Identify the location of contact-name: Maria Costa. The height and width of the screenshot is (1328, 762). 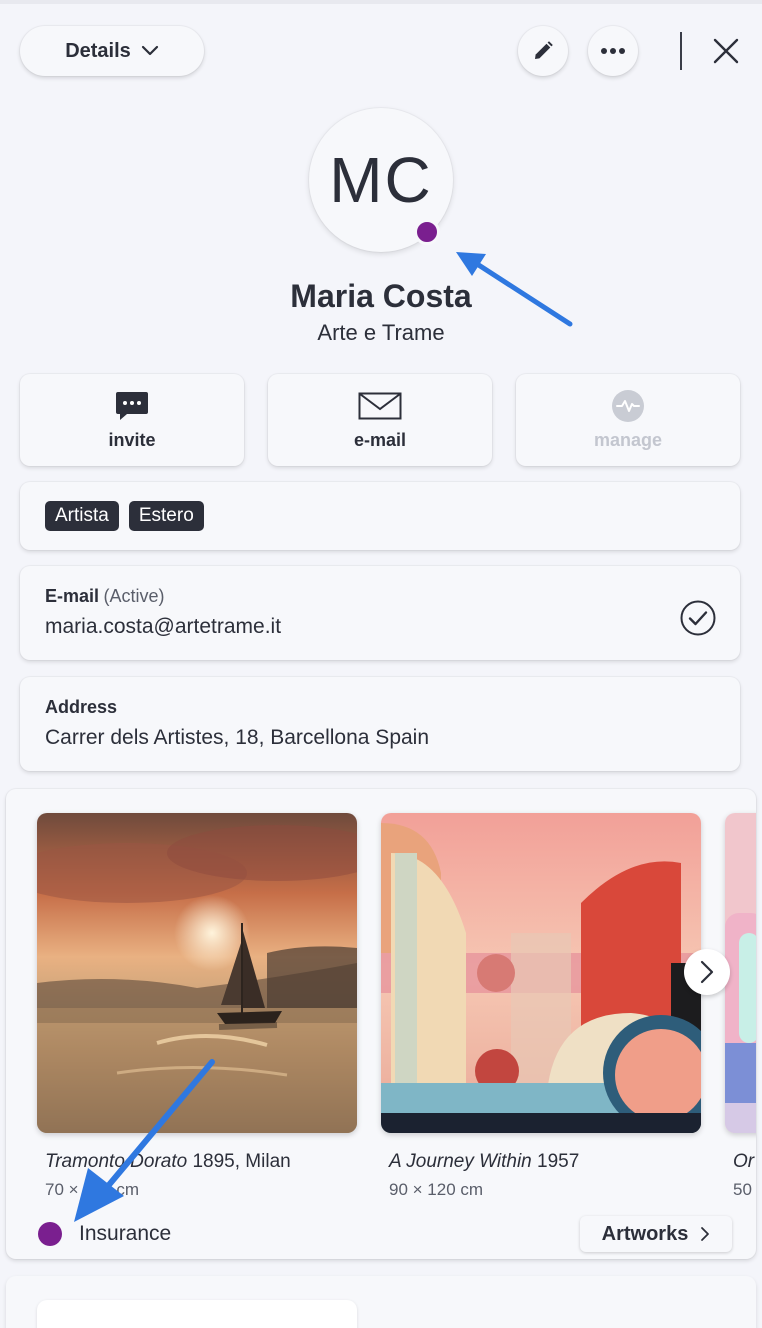
(381, 296).